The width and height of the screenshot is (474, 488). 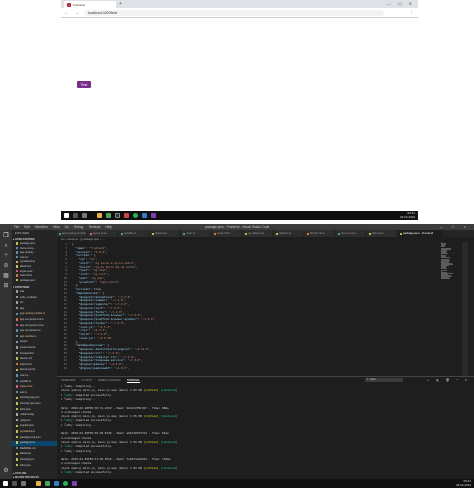 I want to click on browser-window-controls: — ☐ ✕, so click(x=401, y=3).